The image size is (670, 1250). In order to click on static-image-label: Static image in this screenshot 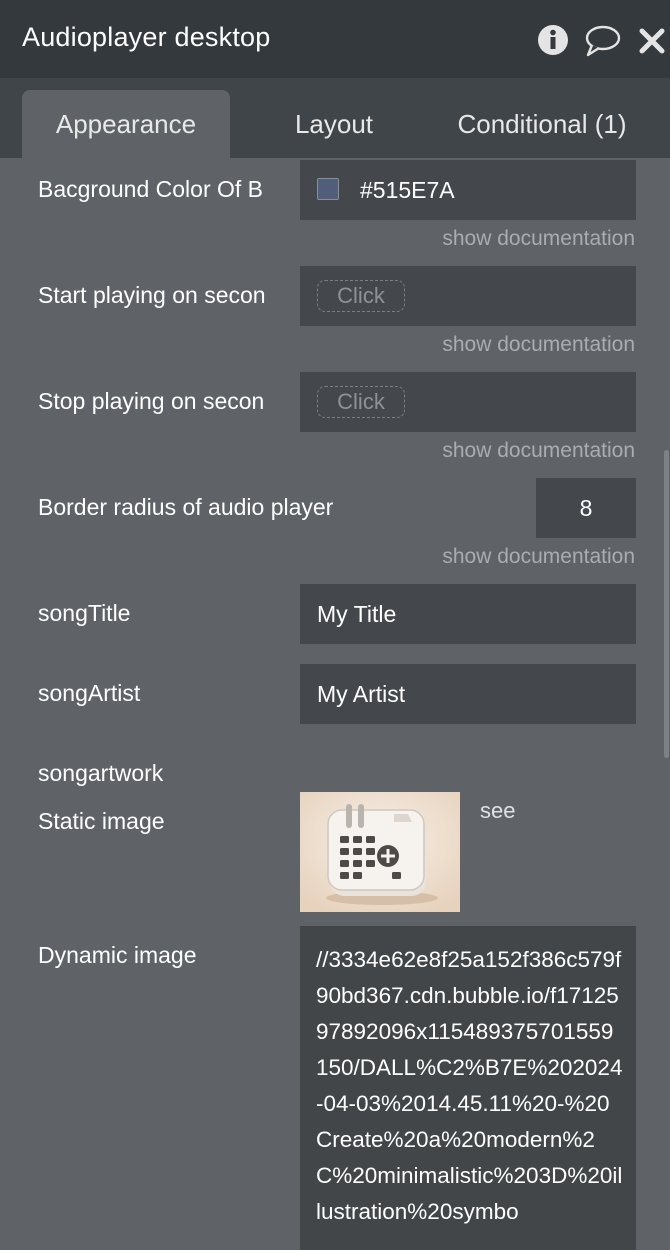, I will do `click(101, 821)`.